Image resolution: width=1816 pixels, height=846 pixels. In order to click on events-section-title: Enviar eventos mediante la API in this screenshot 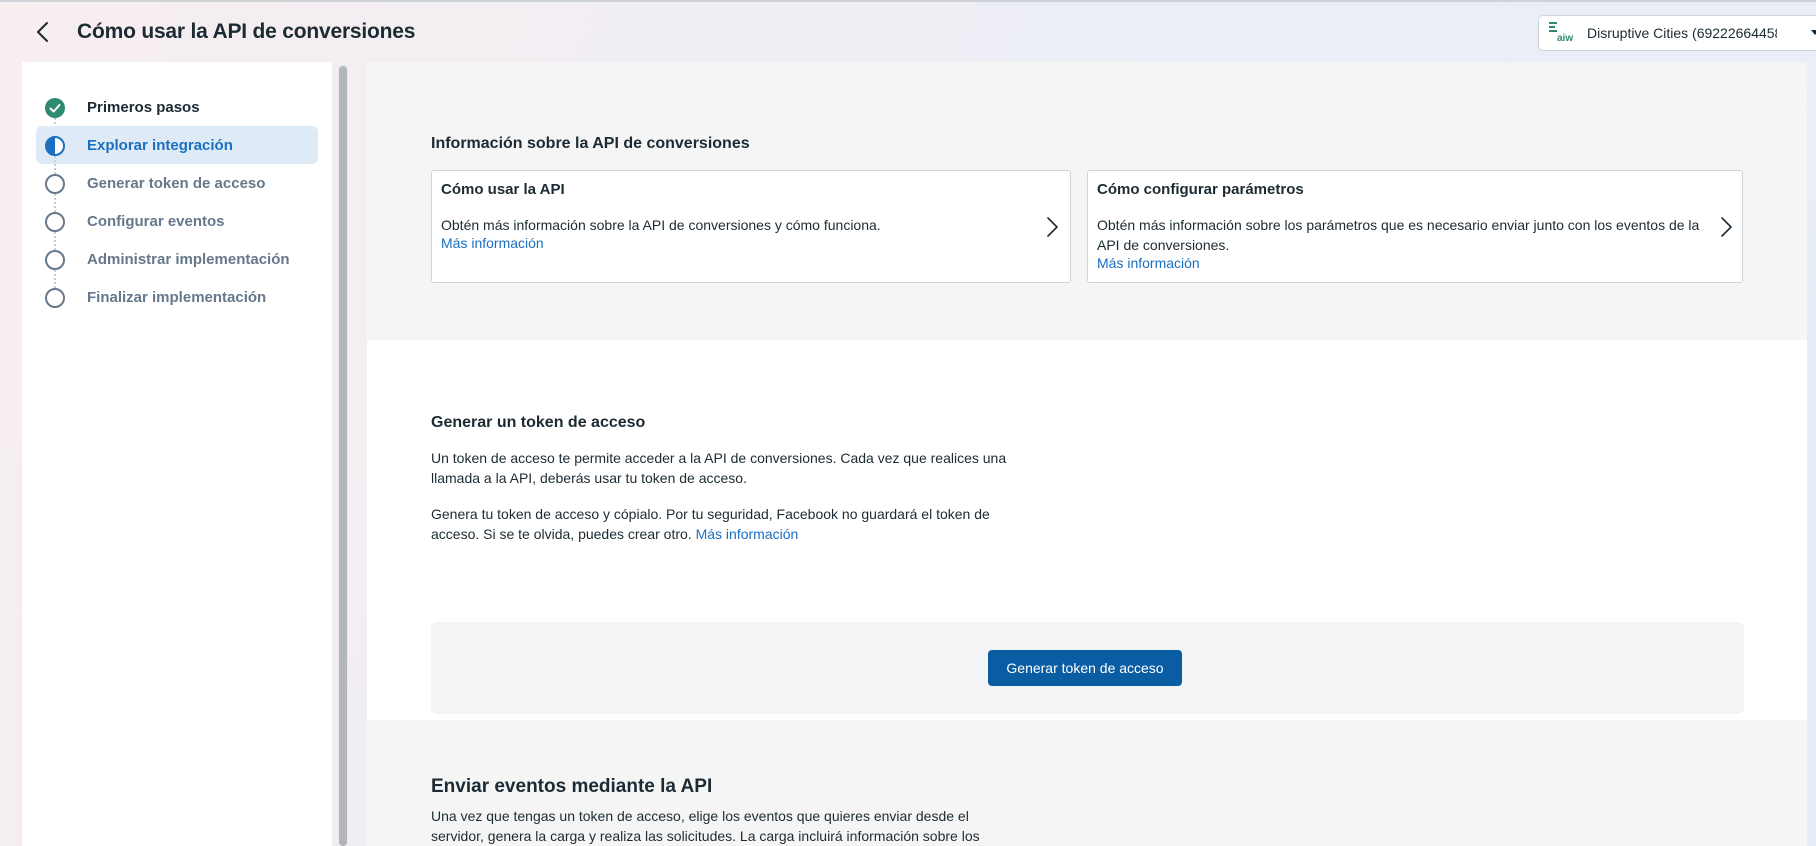, I will do `click(572, 786)`.